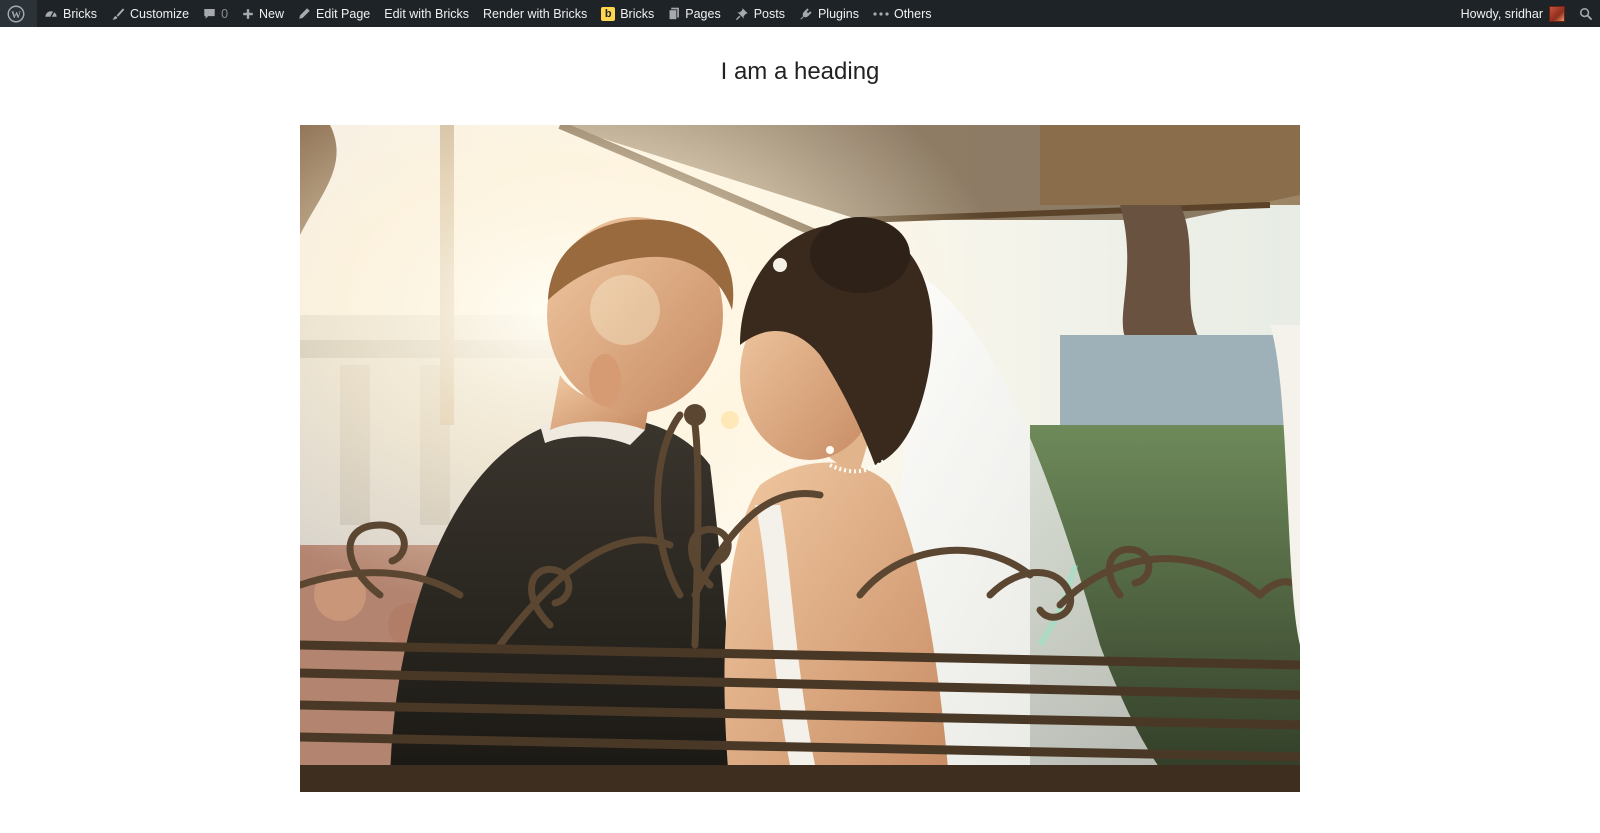 The height and width of the screenshot is (833, 1600). Describe the element at coordinates (769, 13) in the screenshot. I see `posts-label: Posts` at that location.